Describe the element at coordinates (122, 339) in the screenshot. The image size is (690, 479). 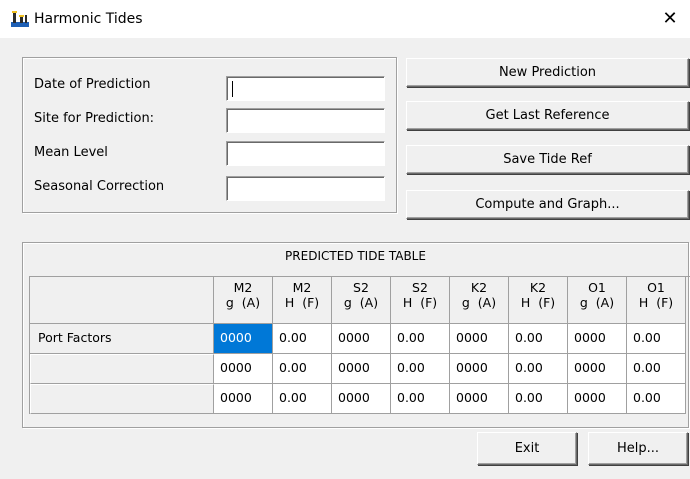
I see `row-header: Port Factors` at that location.